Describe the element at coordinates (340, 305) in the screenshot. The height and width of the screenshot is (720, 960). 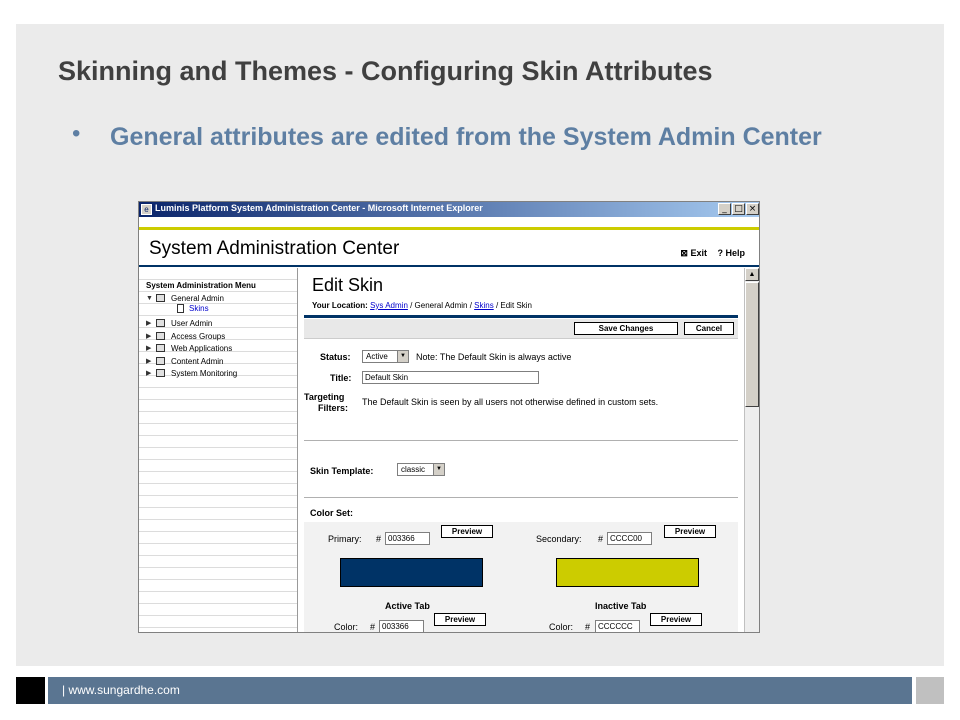
I see `breadcrumb-label: Your Location:` at that location.